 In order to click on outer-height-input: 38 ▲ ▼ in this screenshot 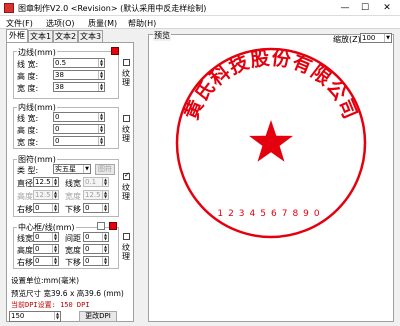, I will do `click(79, 75)`.